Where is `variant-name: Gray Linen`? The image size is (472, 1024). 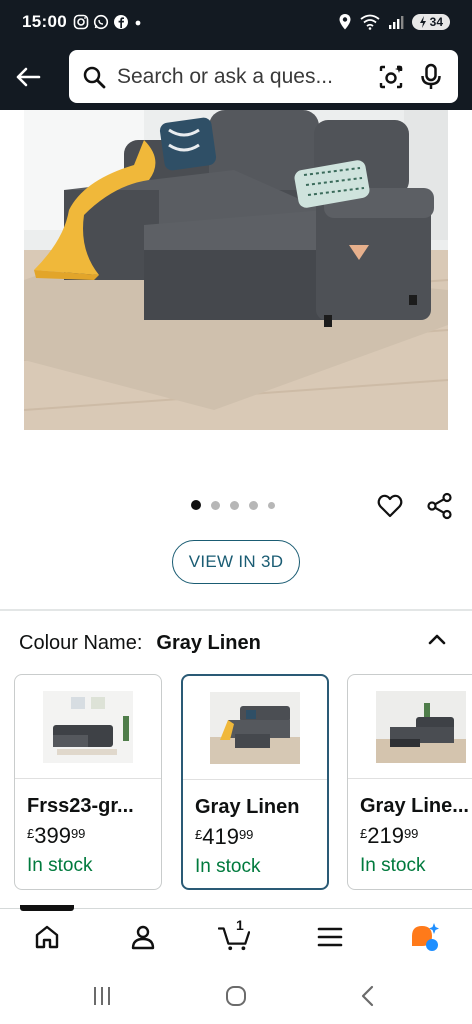
variant-name: Gray Linen is located at coordinates (247, 807).